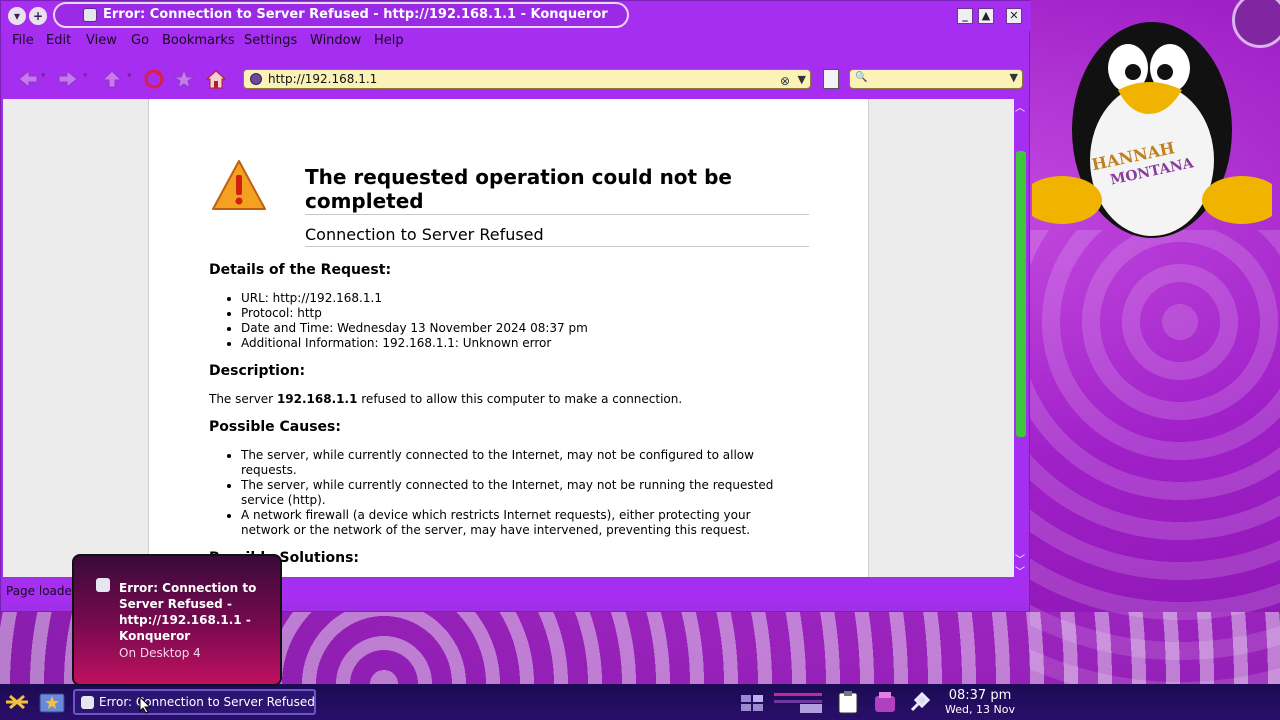  Describe the element at coordinates (980, 709) in the screenshot. I see `clock-date: Wed, 13 Nov` at that location.